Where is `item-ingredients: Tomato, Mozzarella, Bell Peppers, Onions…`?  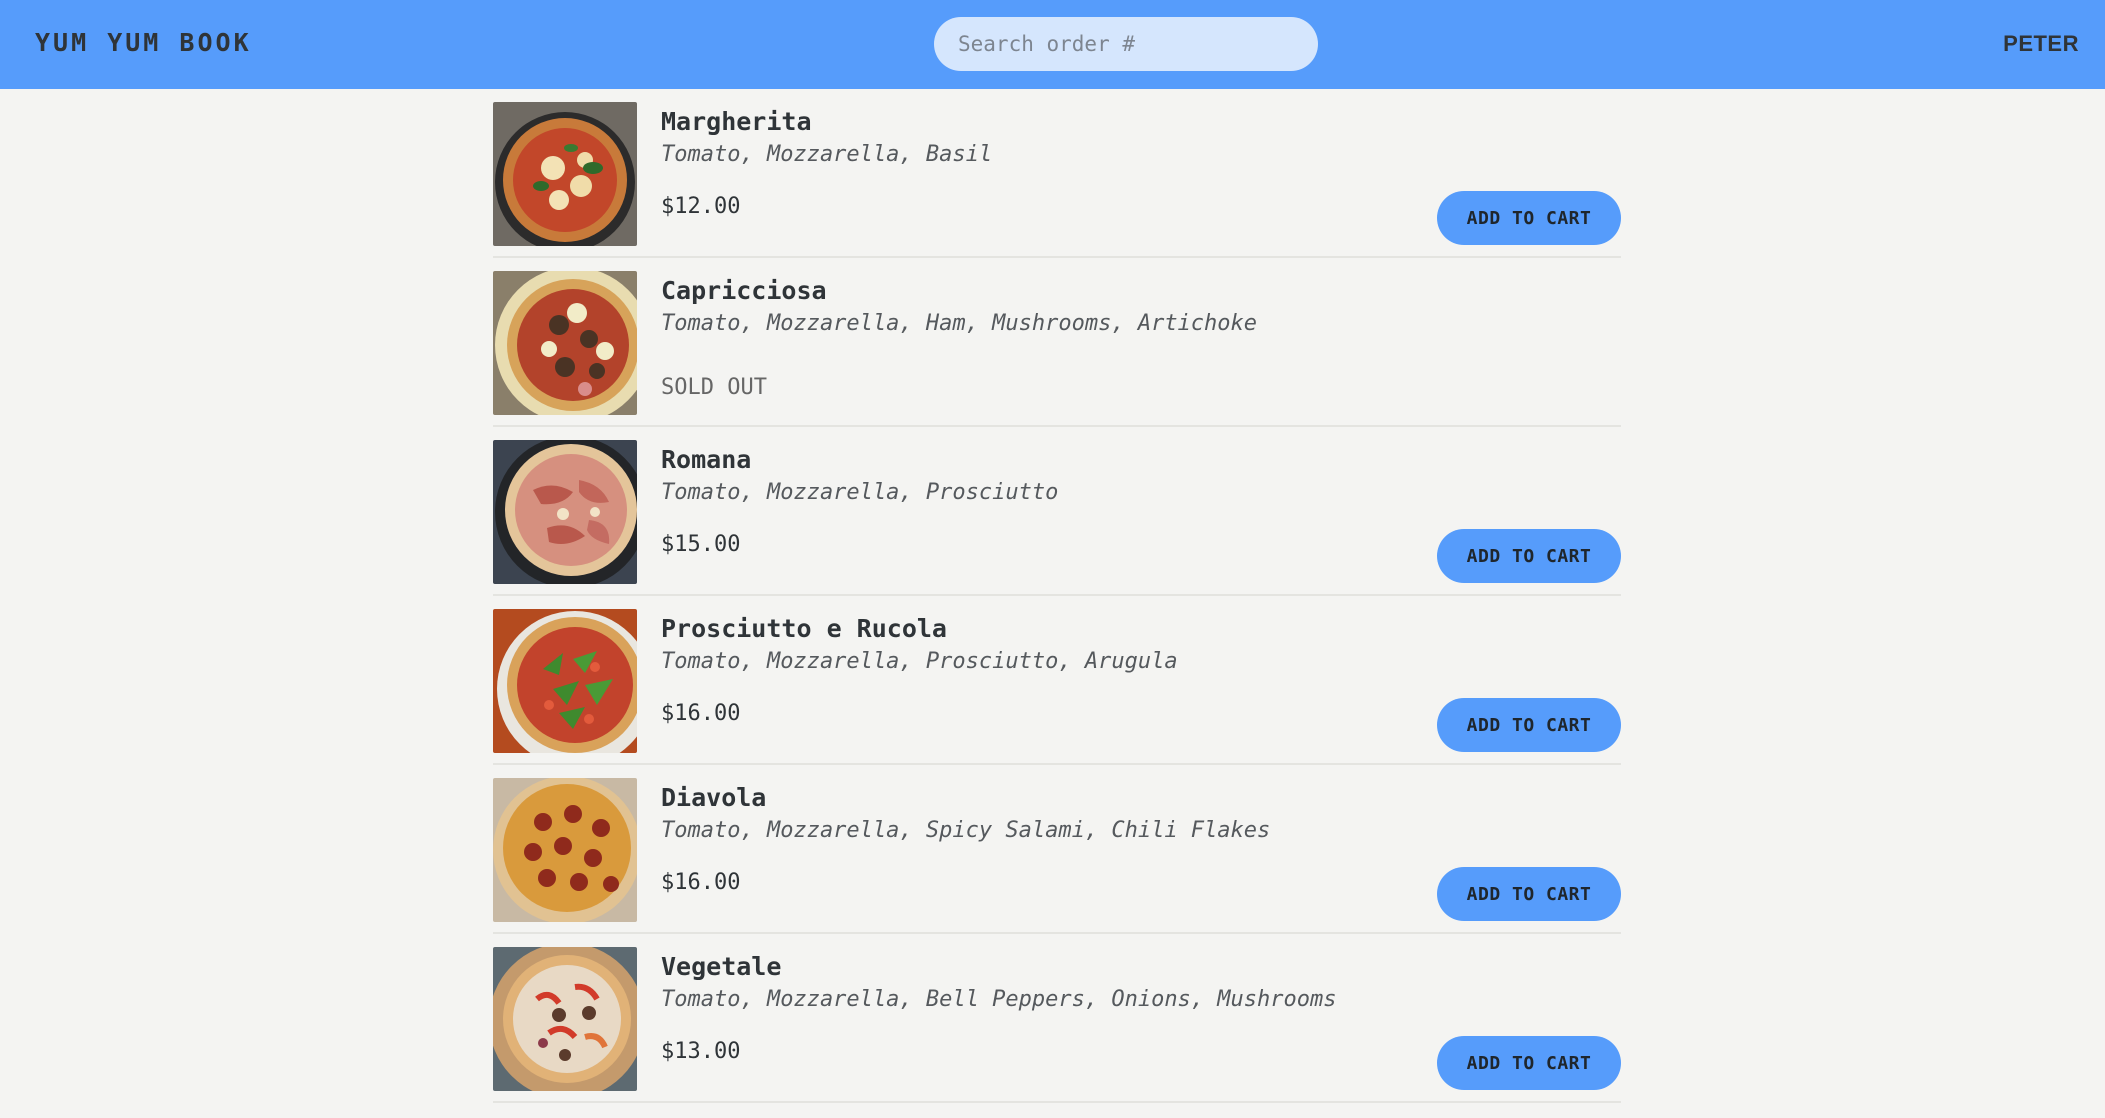 item-ingredients: Tomato, Mozzarella, Bell Peppers, Onions… is located at coordinates (999, 999).